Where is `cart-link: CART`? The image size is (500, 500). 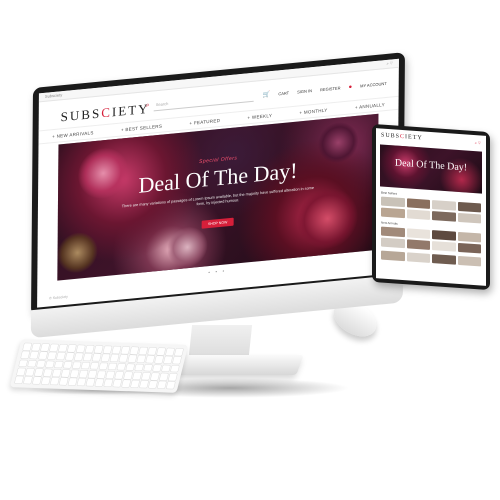 cart-link: CART is located at coordinates (283, 93).